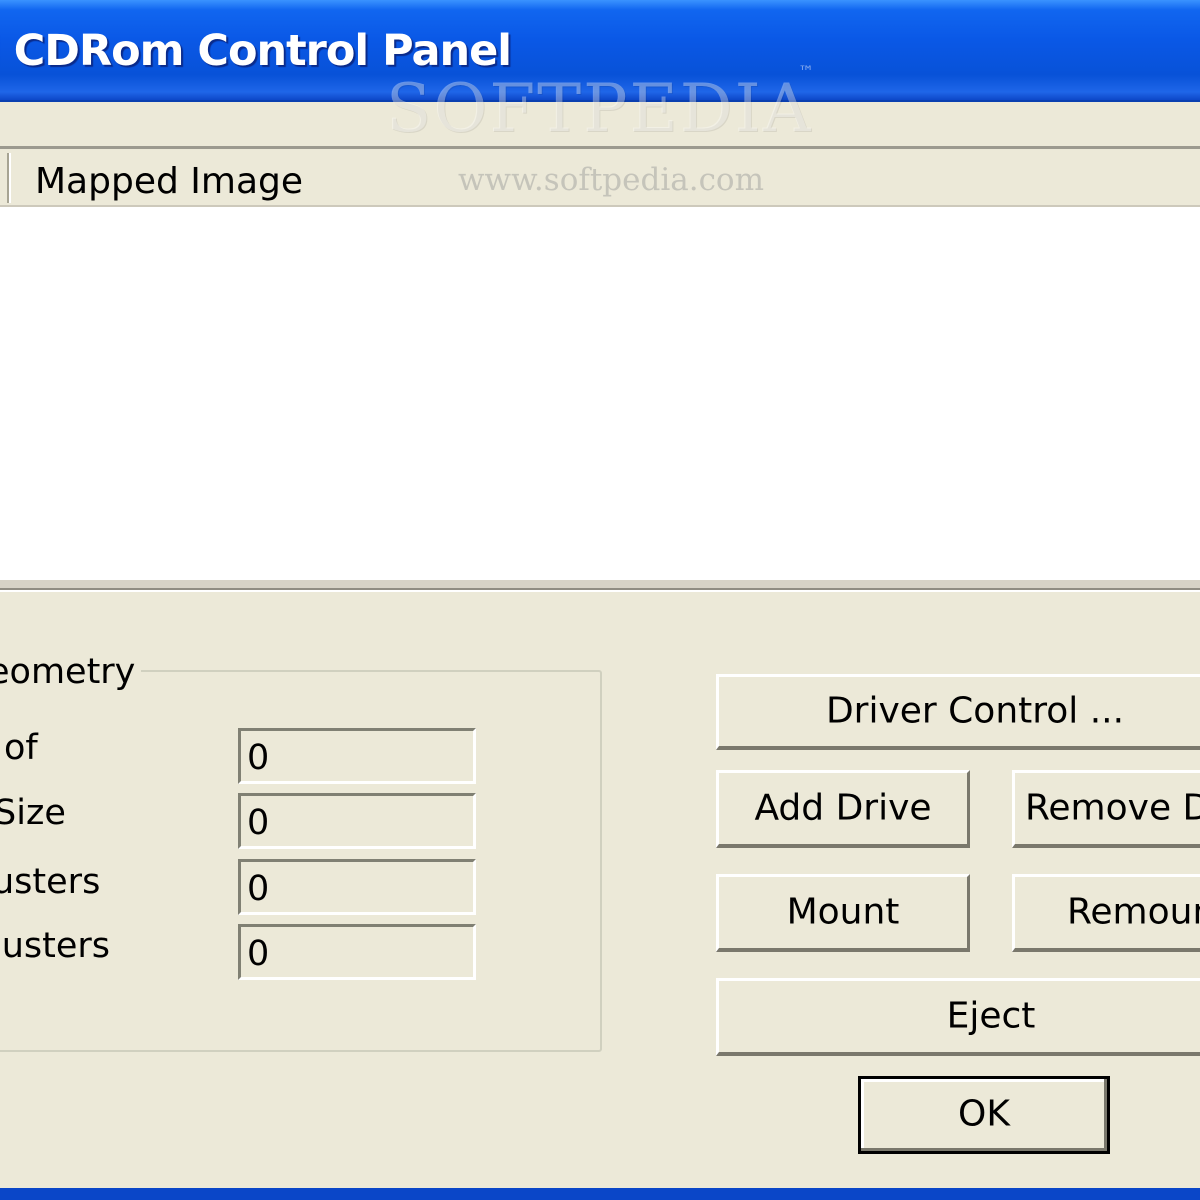  I want to click on remount-button: Remoun, so click(1106, 913).